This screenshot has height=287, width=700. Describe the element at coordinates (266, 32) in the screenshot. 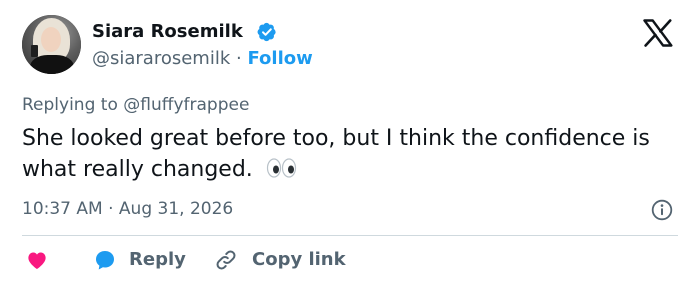

I see `verified-badge-icon` at that location.